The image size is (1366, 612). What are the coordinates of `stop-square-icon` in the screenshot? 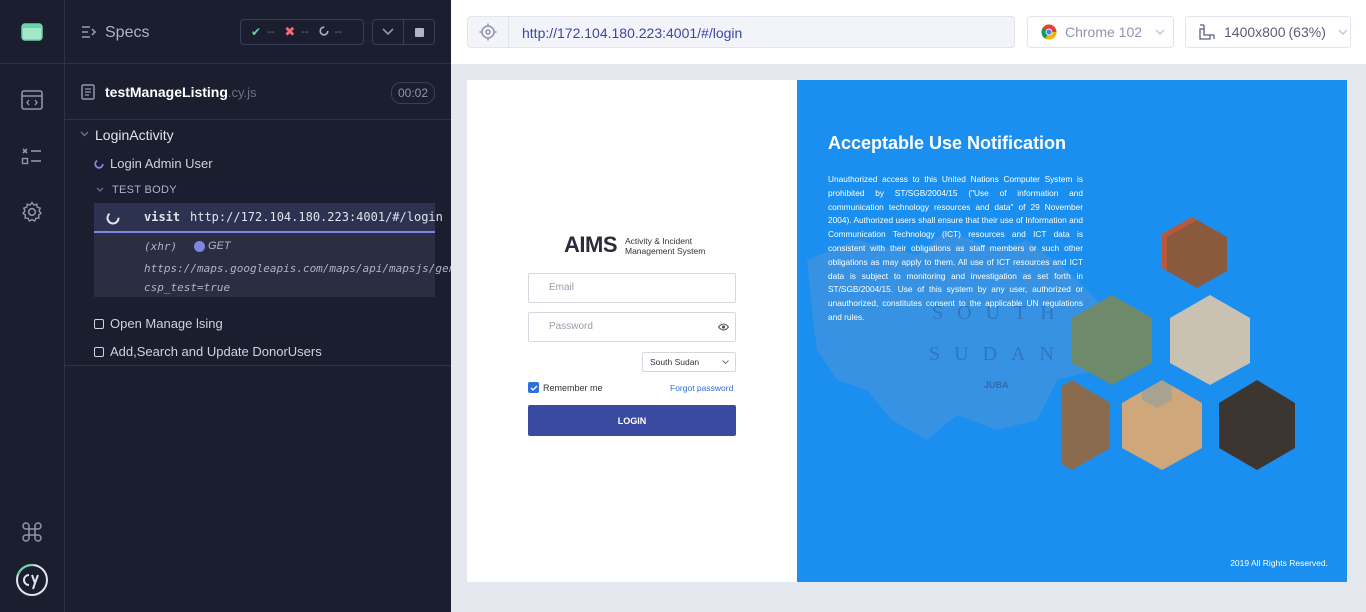 It's located at (419, 32).